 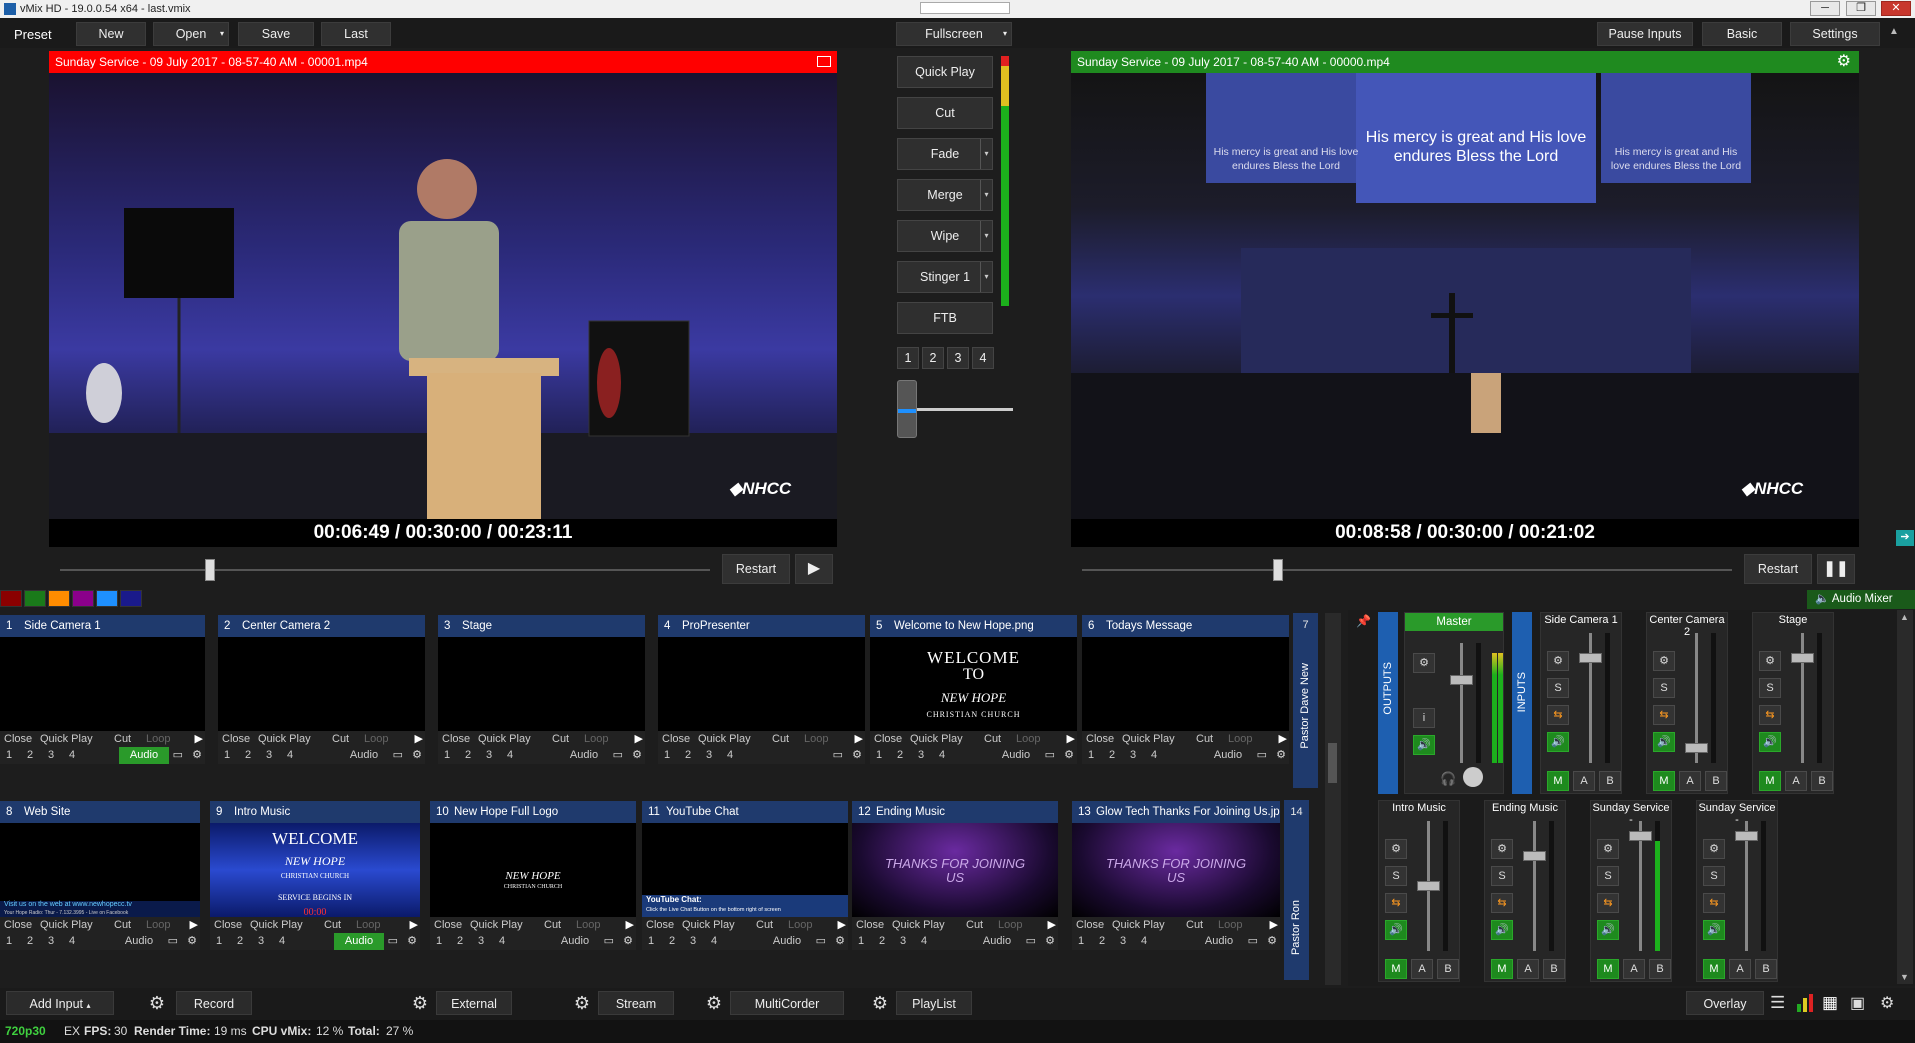 I want to click on output-restart-button: Restart, so click(x=1778, y=569).